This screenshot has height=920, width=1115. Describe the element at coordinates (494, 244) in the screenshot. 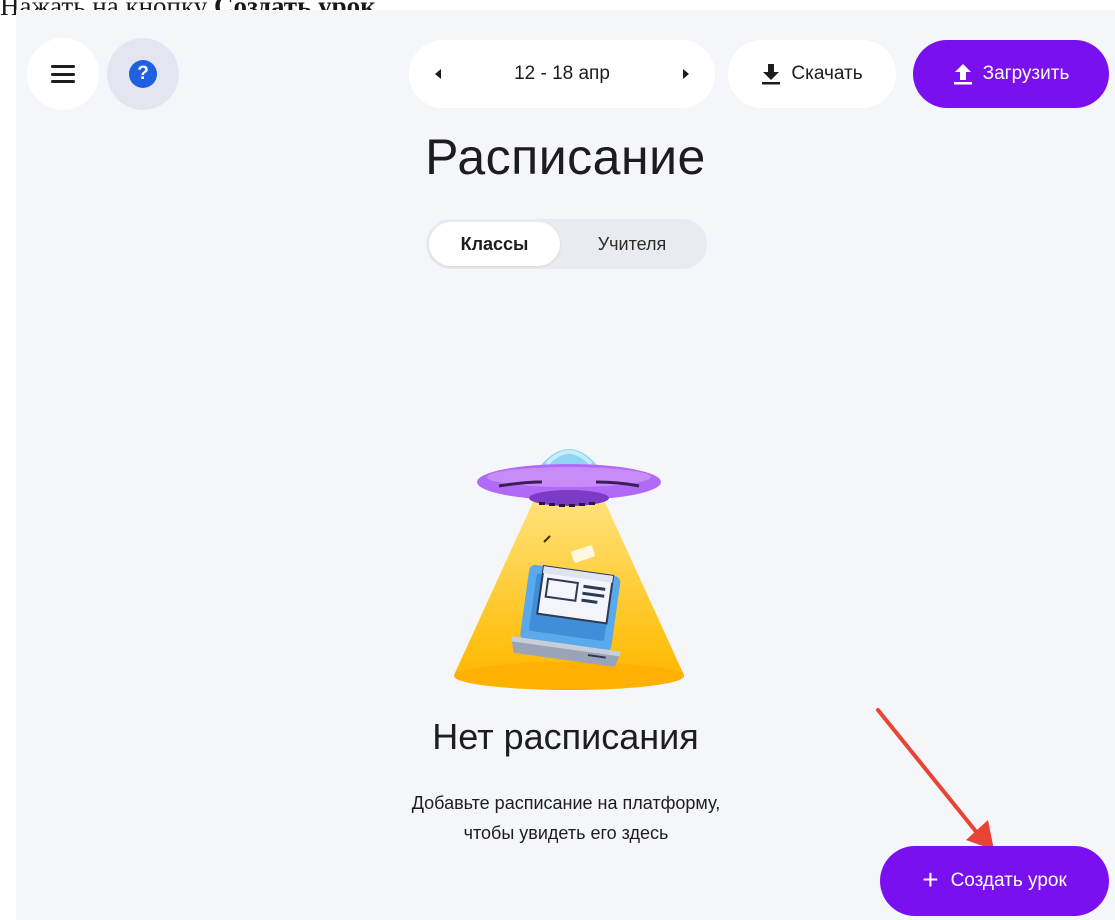

I see `tab-classes: Классы` at that location.